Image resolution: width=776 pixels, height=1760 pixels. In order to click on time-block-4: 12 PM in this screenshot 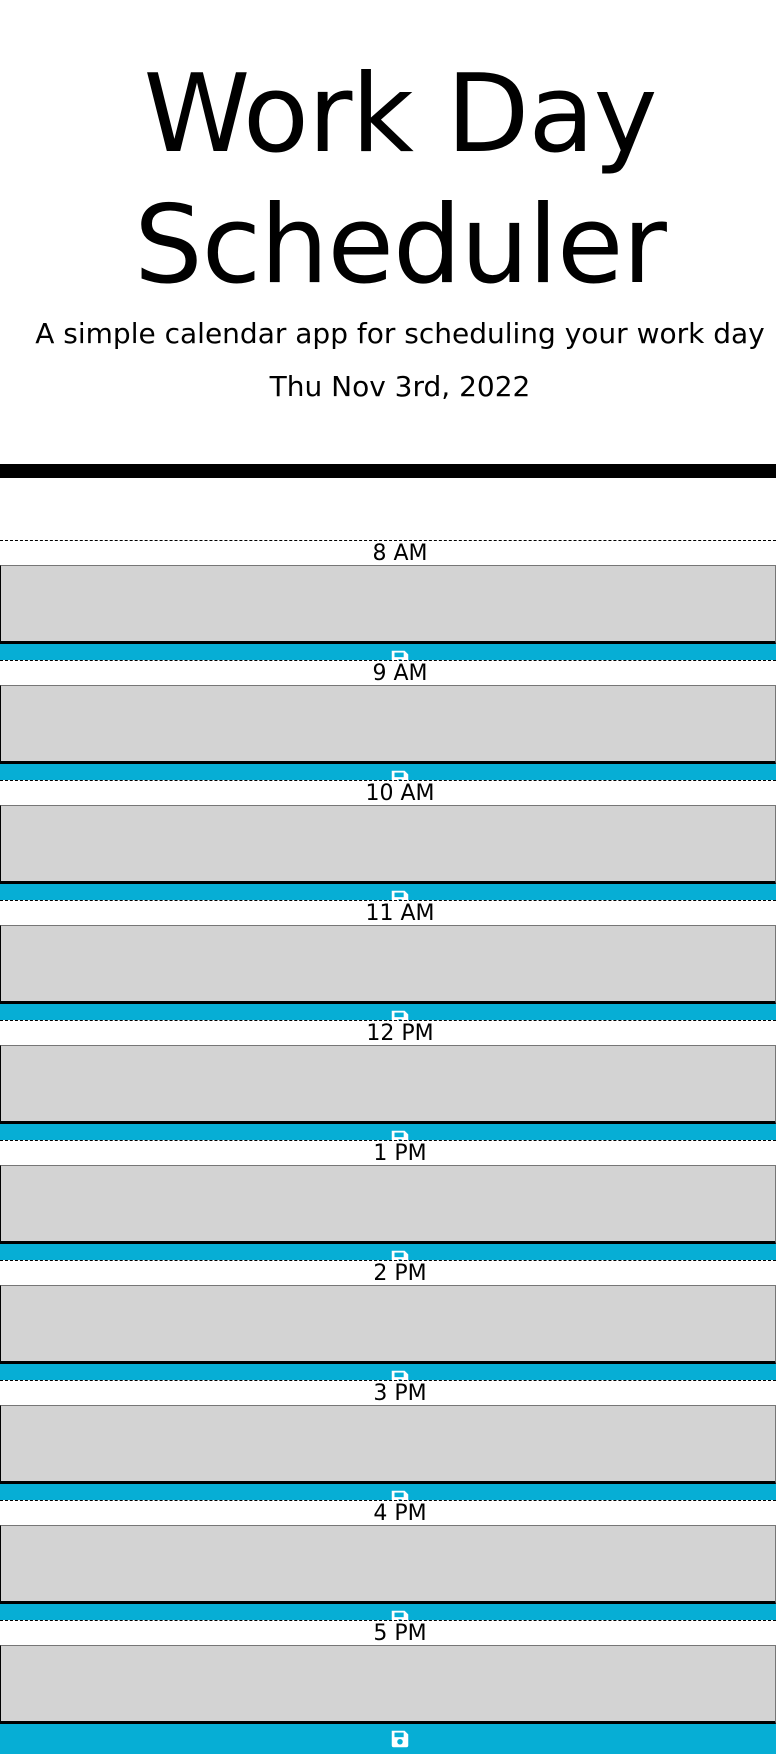, I will do `click(388, 1080)`.